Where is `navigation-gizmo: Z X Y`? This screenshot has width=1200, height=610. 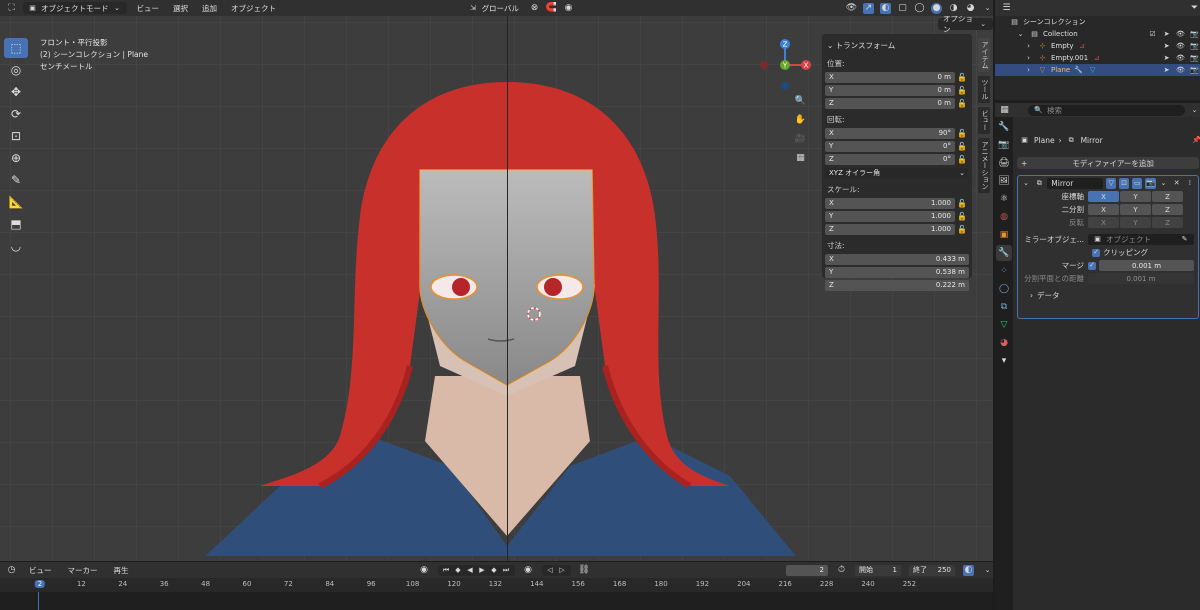
navigation-gizmo: Z X Y is located at coordinates (785, 65).